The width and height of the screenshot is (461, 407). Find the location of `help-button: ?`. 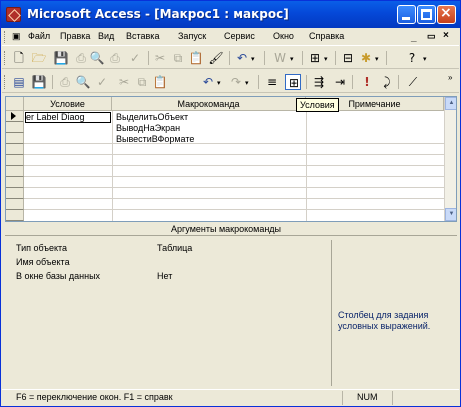

help-button: ? is located at coordinates (412, 58).